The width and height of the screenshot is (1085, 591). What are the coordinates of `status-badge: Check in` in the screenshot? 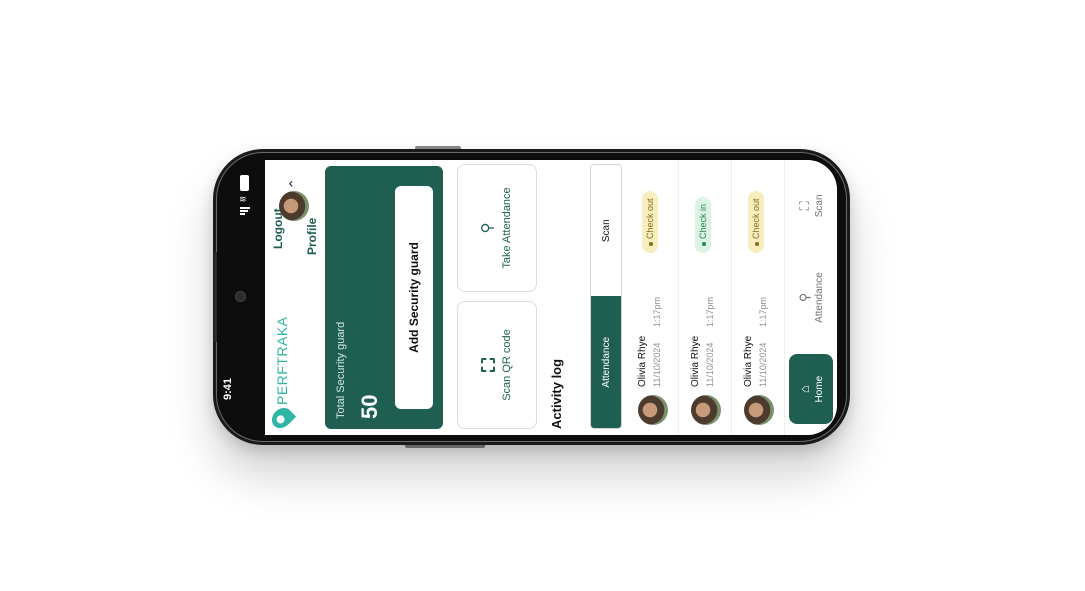 It's located at (703, 224).